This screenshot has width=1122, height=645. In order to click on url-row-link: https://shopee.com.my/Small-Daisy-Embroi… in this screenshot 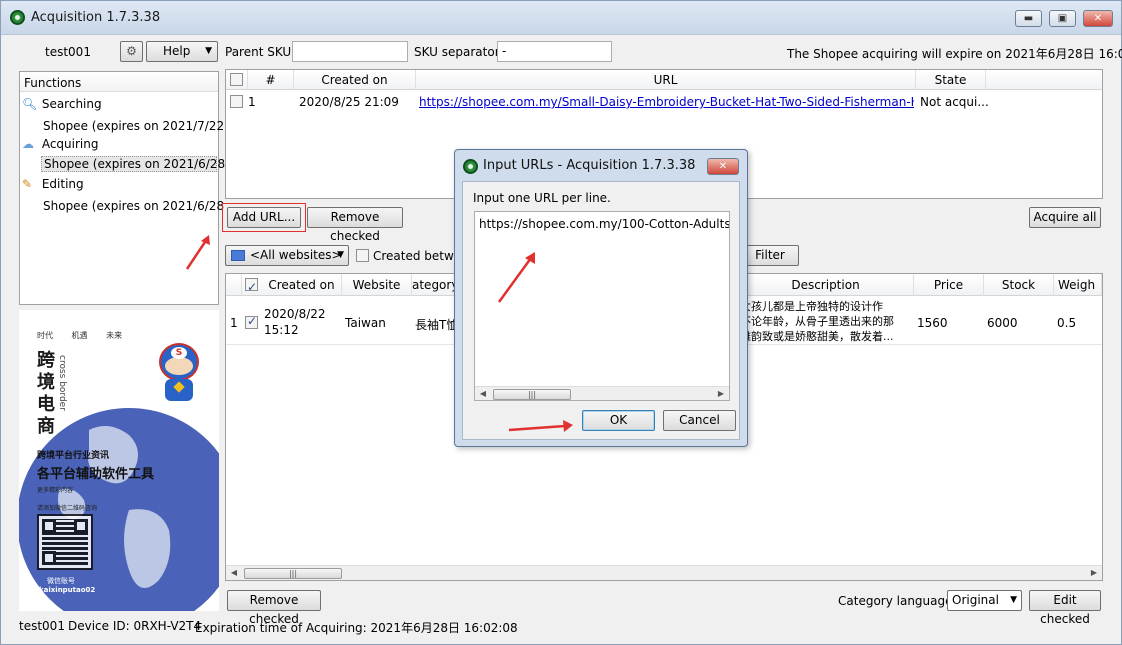, I will do `click(666, 102)`.